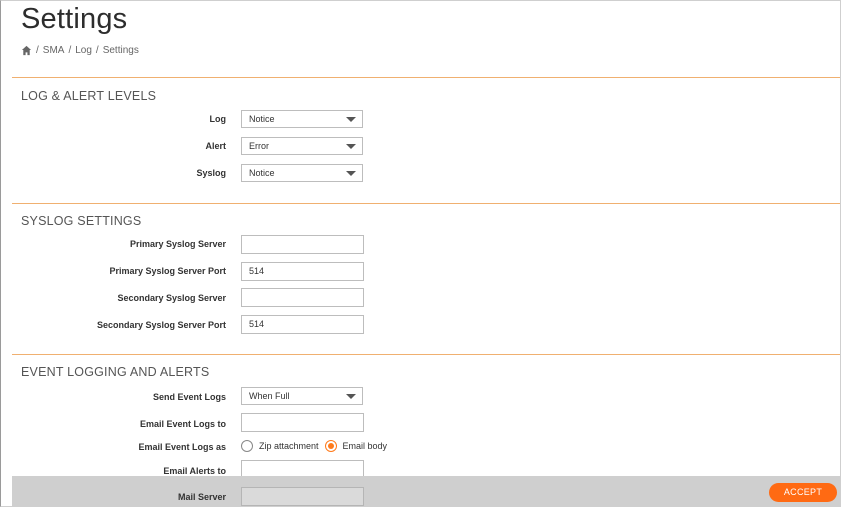 Image resolution: width=841 pixels, height=507 pixels. What do you see at coordinates (262, 173) in the screenshot?
I see `syslog-level-value: Notice` at bounding box center [262, 173].